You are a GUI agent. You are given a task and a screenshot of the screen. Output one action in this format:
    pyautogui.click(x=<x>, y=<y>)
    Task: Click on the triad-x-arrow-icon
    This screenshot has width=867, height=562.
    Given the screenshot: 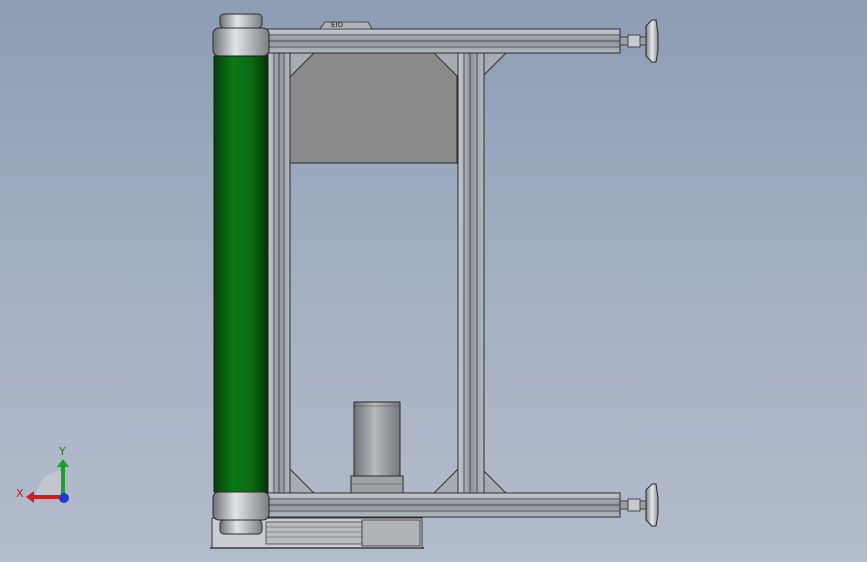 What is the action you would take?
    pyautogui.click(x=30, y=497)
    